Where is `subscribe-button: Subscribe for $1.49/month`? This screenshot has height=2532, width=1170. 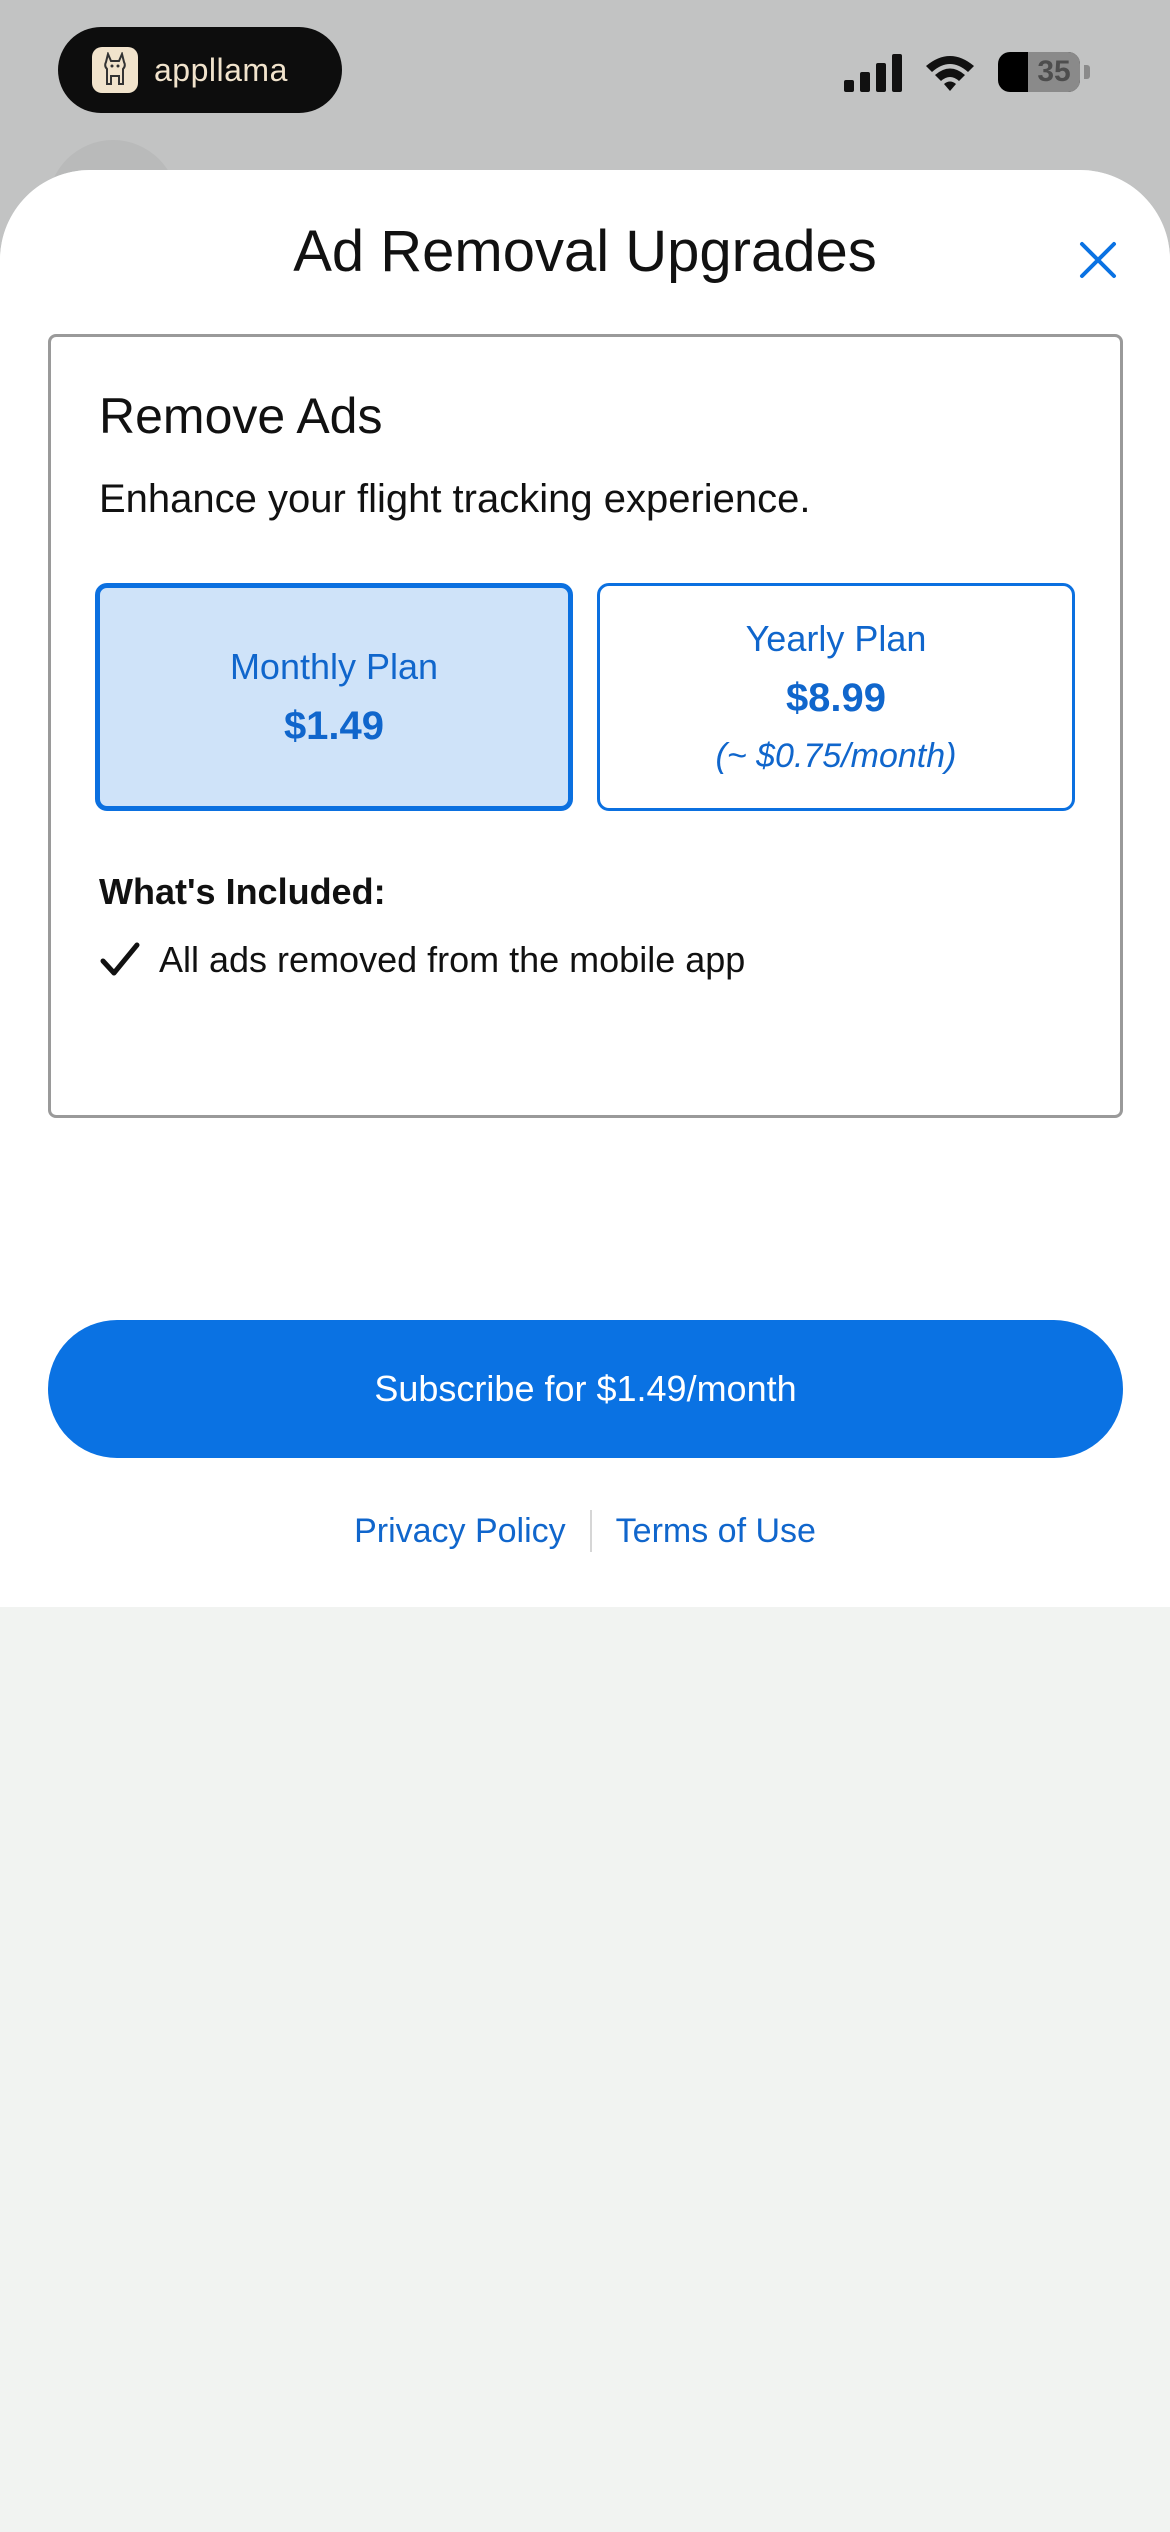
subscribe-button: Subscribe for $1.49/month is located at coordinates (585, 1389).